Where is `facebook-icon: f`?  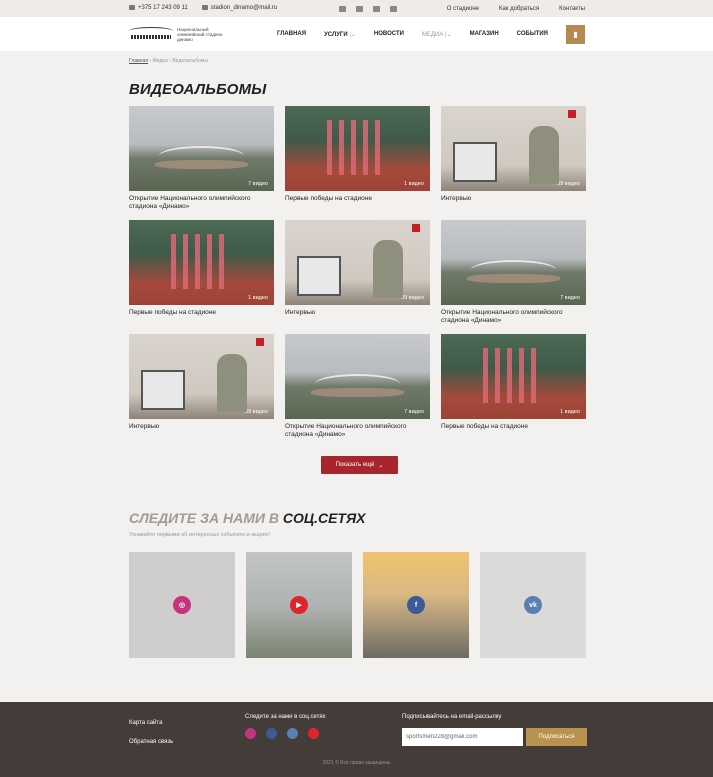 facebook-icon: f is located at coordinates (416, 605).